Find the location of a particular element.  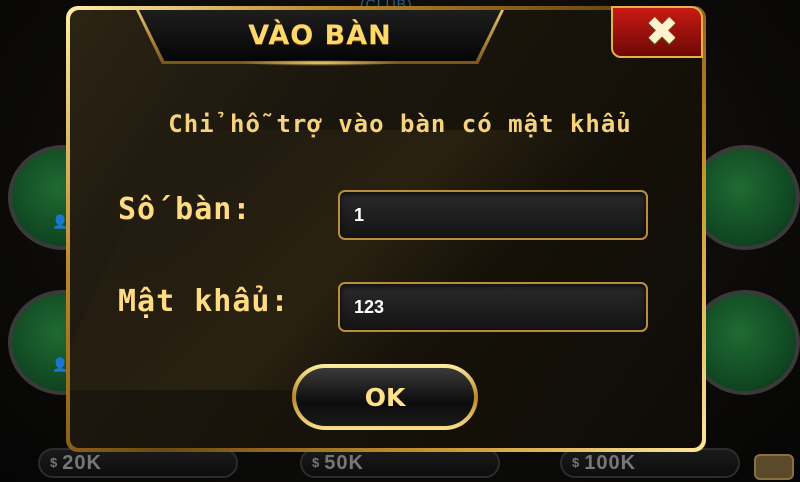

bet-pill: $50K is located at coordinates (400, 463).